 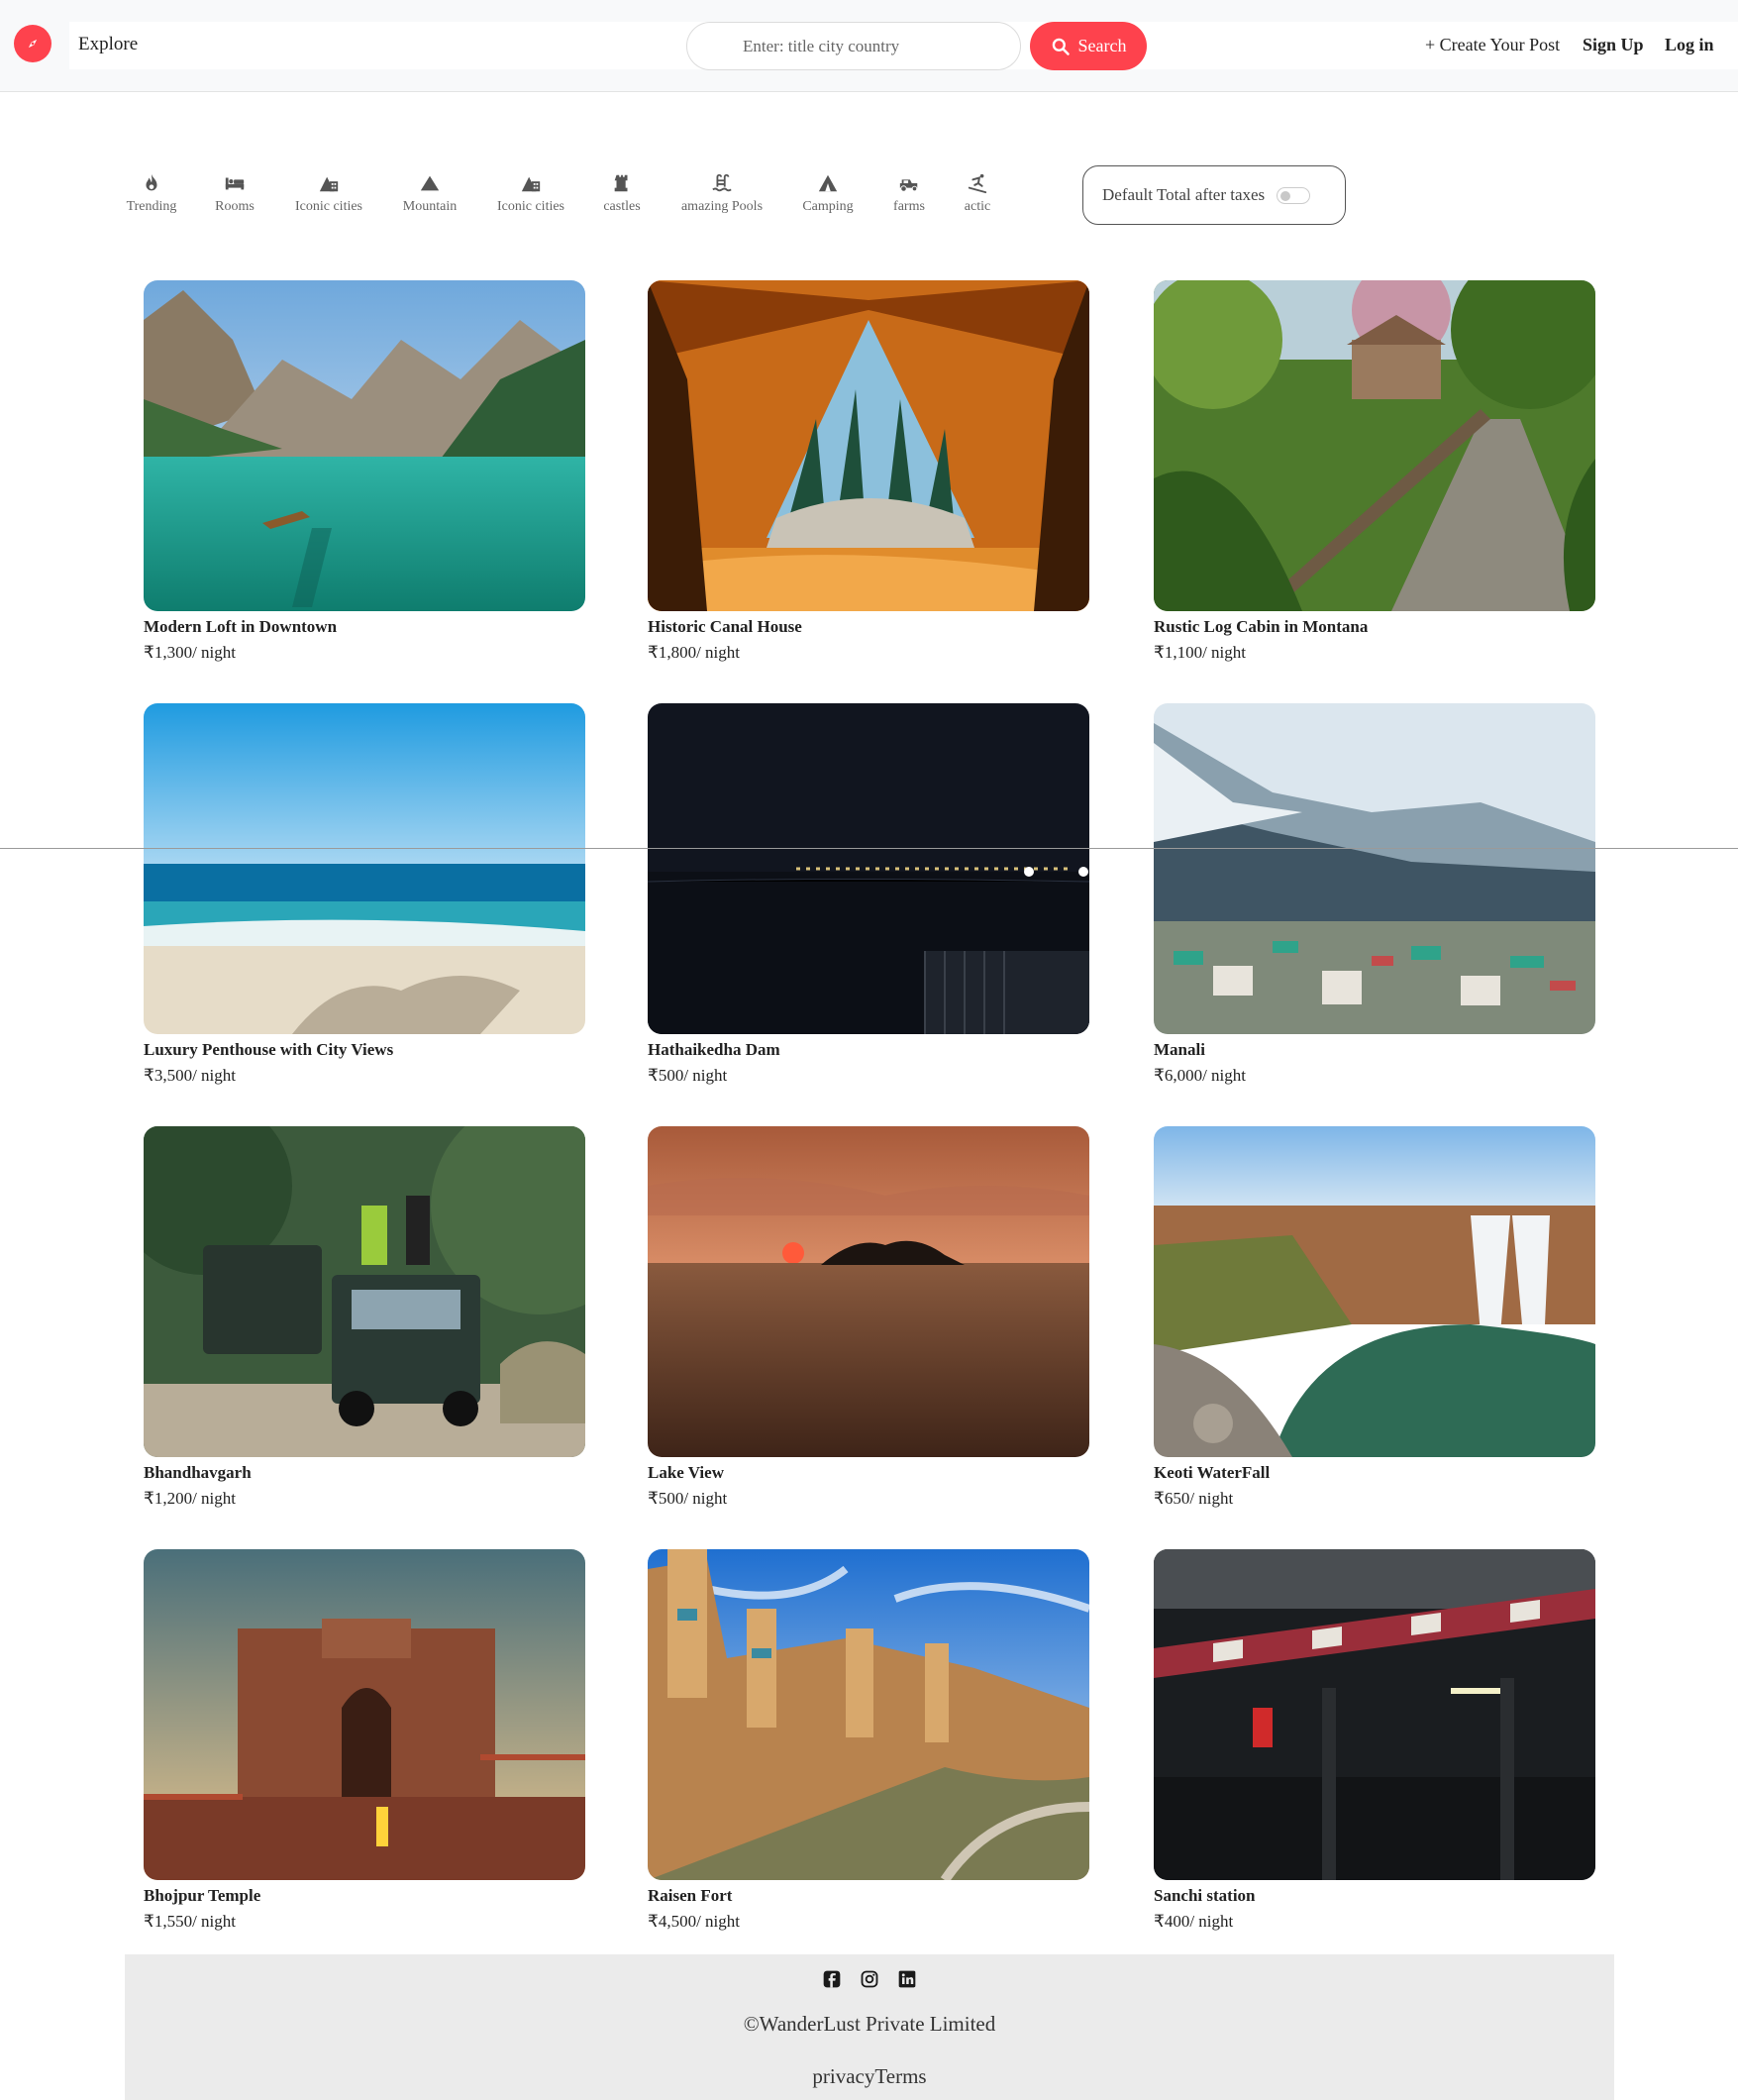 I want to click on filter-actic: actic, so click(x=977, y=193).